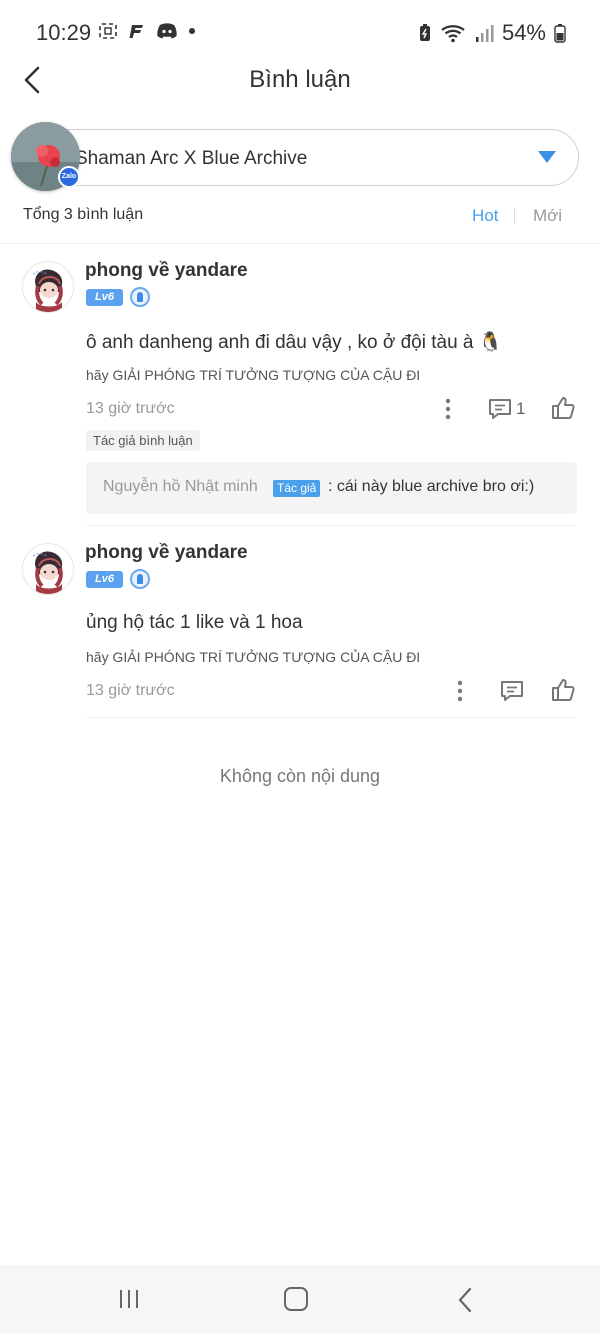  I want to click on reply-username: Nguyễn hồ Nhật minh, so click(180, 487).